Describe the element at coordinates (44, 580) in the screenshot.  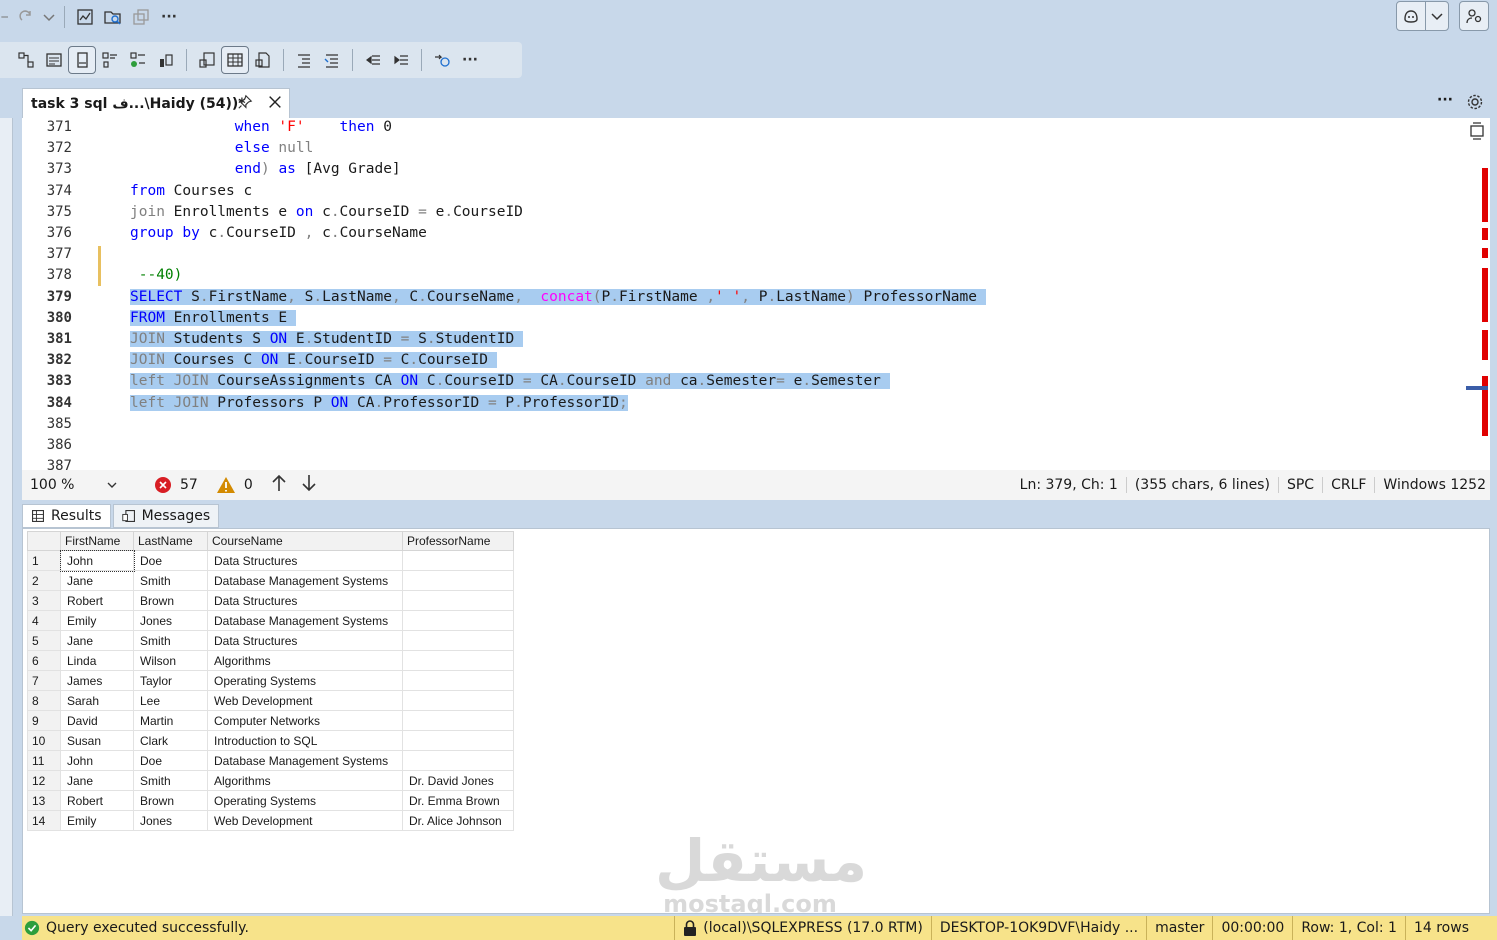
I see `row-number: 2` at that location.